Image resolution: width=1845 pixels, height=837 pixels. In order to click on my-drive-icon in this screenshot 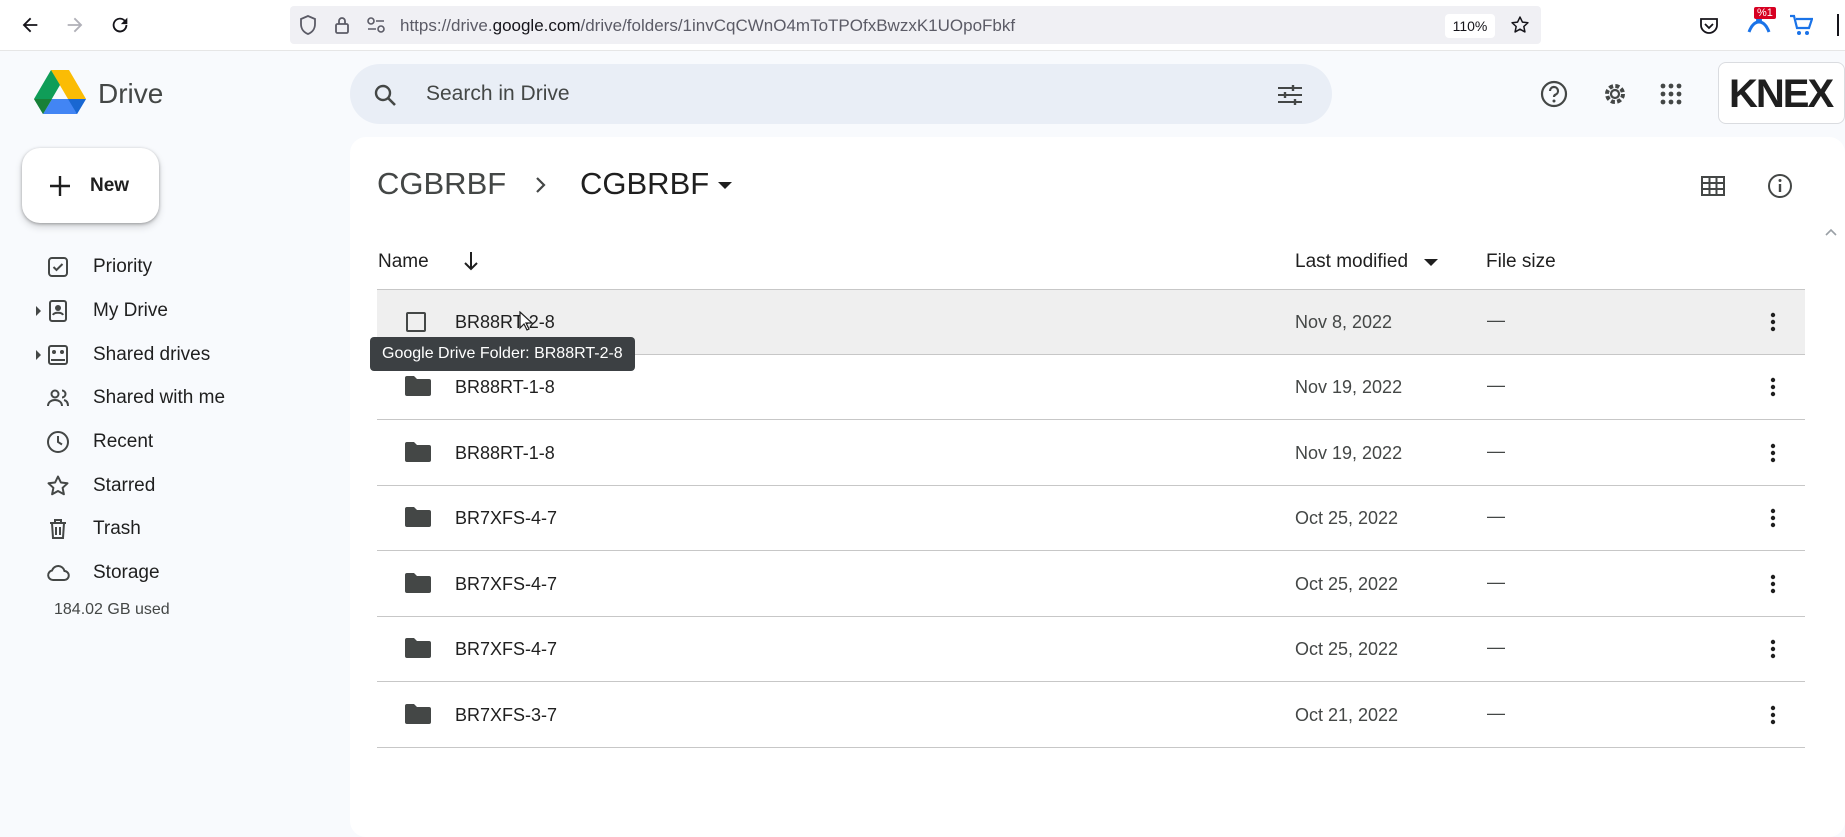, I will do `click(58, 311)`.